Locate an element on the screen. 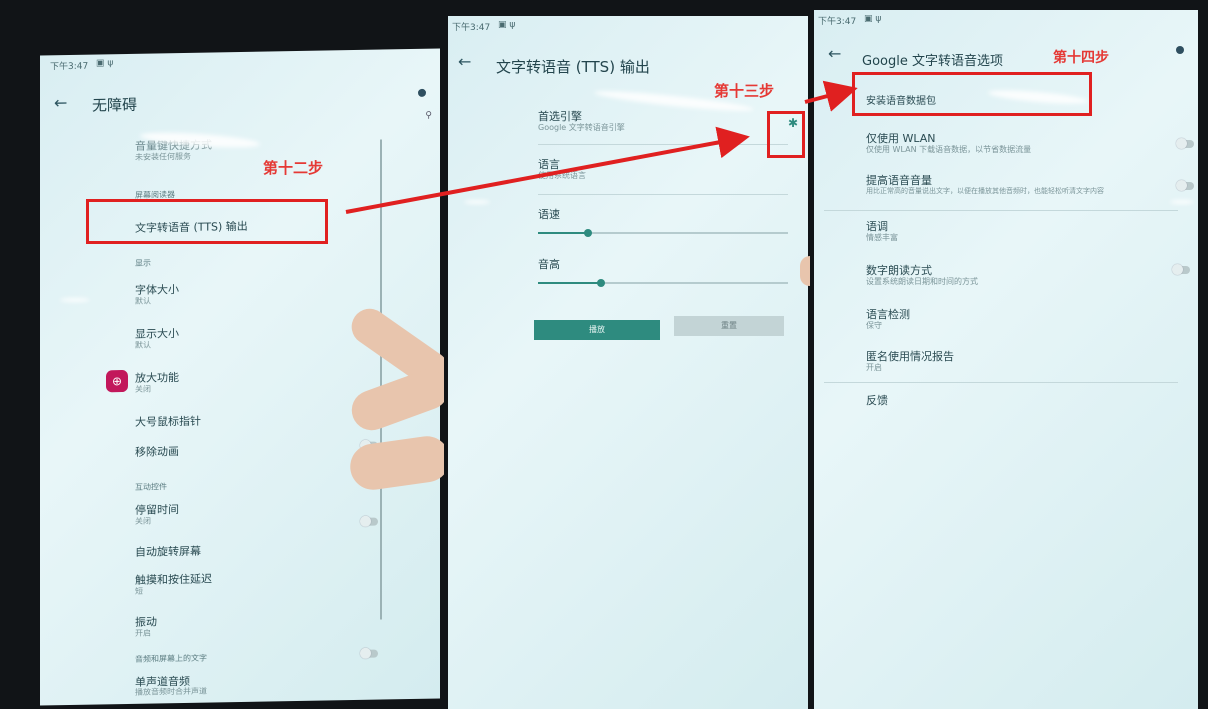  page-title: 无障碍 is located at coordinates (115, 105).